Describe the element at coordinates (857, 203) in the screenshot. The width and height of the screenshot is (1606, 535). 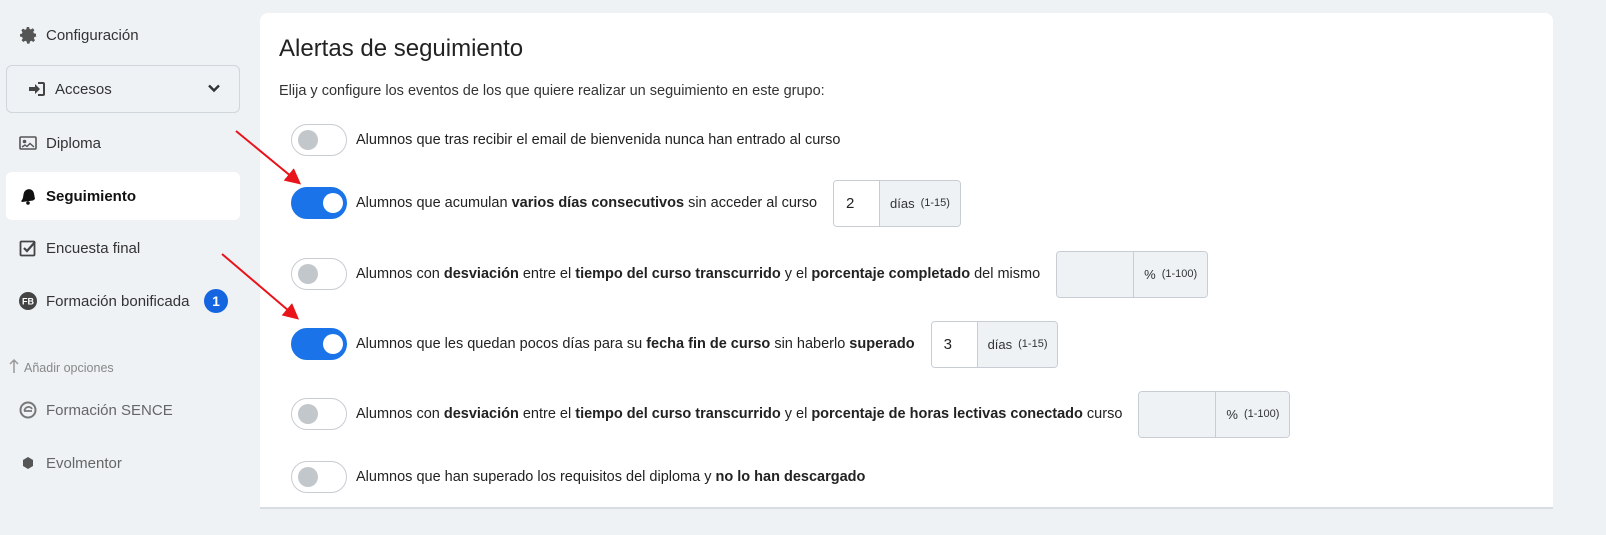
I see `days-value: 2` at that location.